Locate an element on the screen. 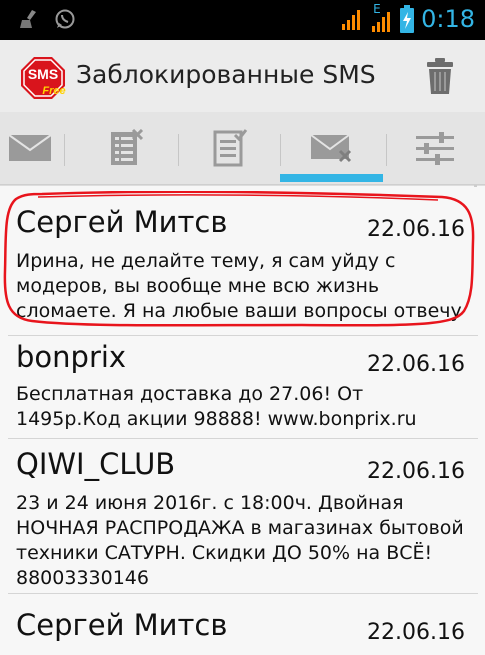 The height and width of the screenshot is (655, 485). app-logo: SMS Free is located at coordinates (43, 78).